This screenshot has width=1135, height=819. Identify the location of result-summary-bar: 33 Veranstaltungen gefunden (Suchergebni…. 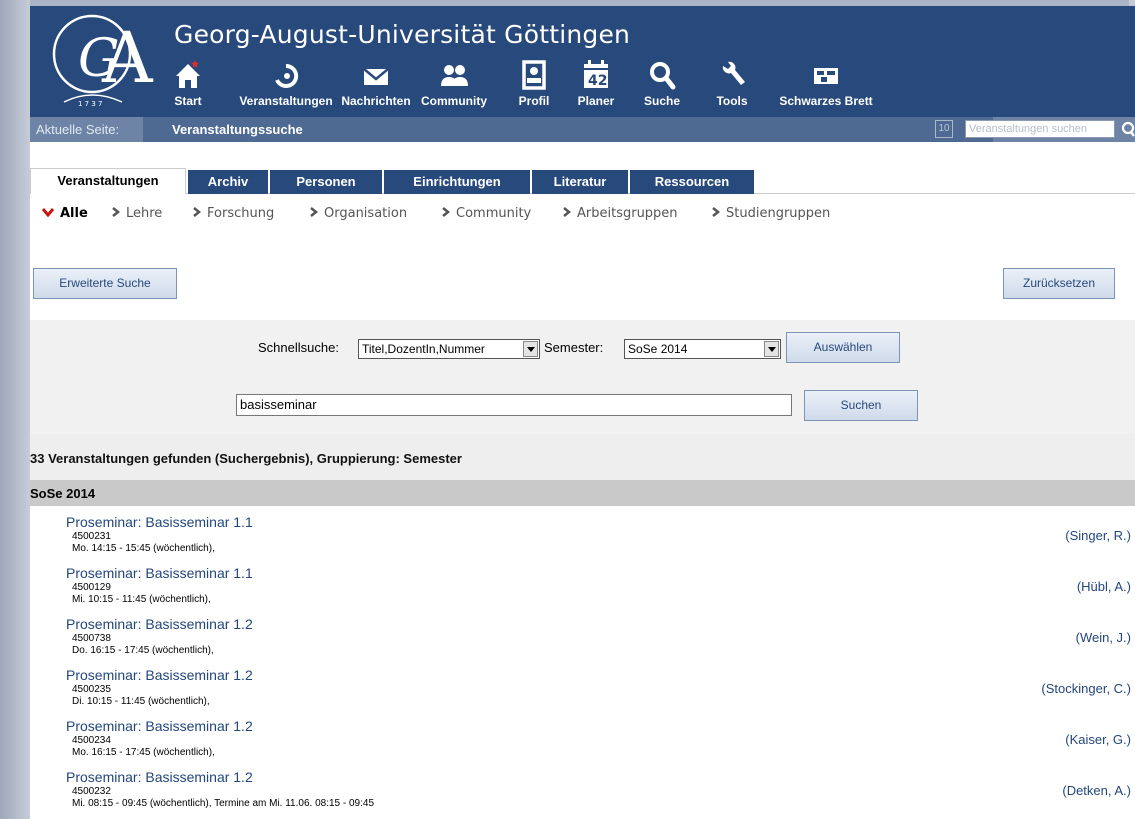
(582, 457).